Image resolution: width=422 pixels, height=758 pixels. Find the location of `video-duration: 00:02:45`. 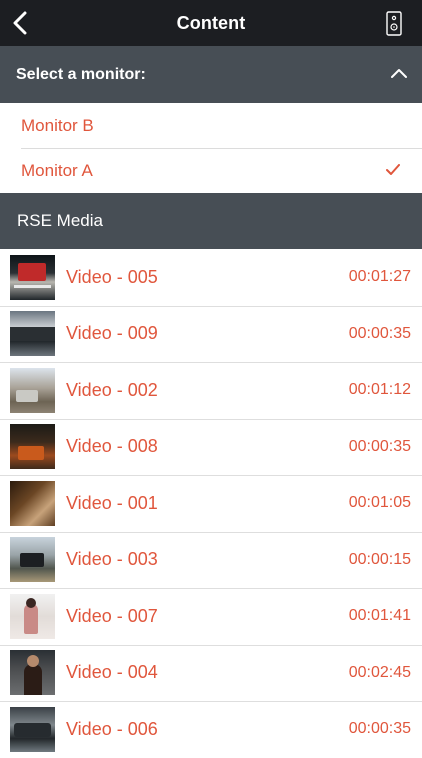

video-duration: 00:02:45 is located at coordinates (379, 672).